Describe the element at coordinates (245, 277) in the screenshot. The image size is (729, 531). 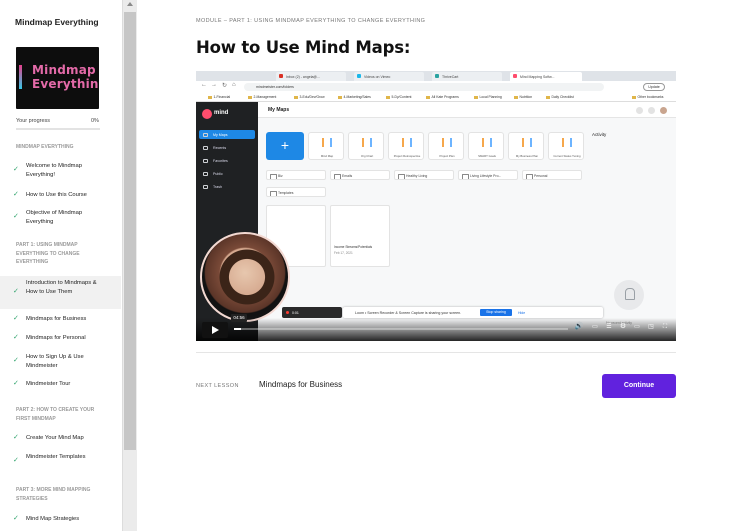
I see `webcam-bubble` at that location.